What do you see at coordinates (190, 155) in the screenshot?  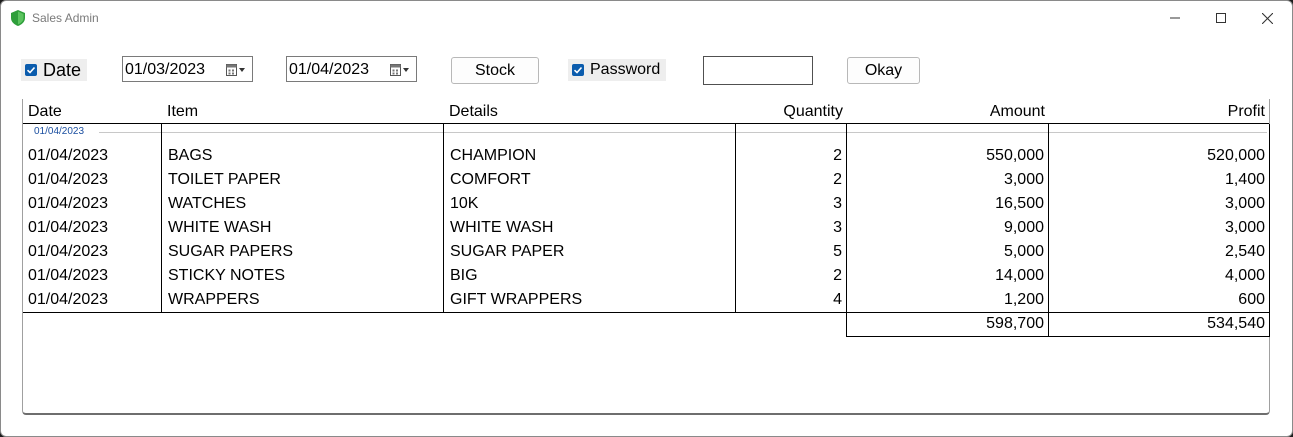 I see `cell-item: BAGS` at bounding box center [190, 155].